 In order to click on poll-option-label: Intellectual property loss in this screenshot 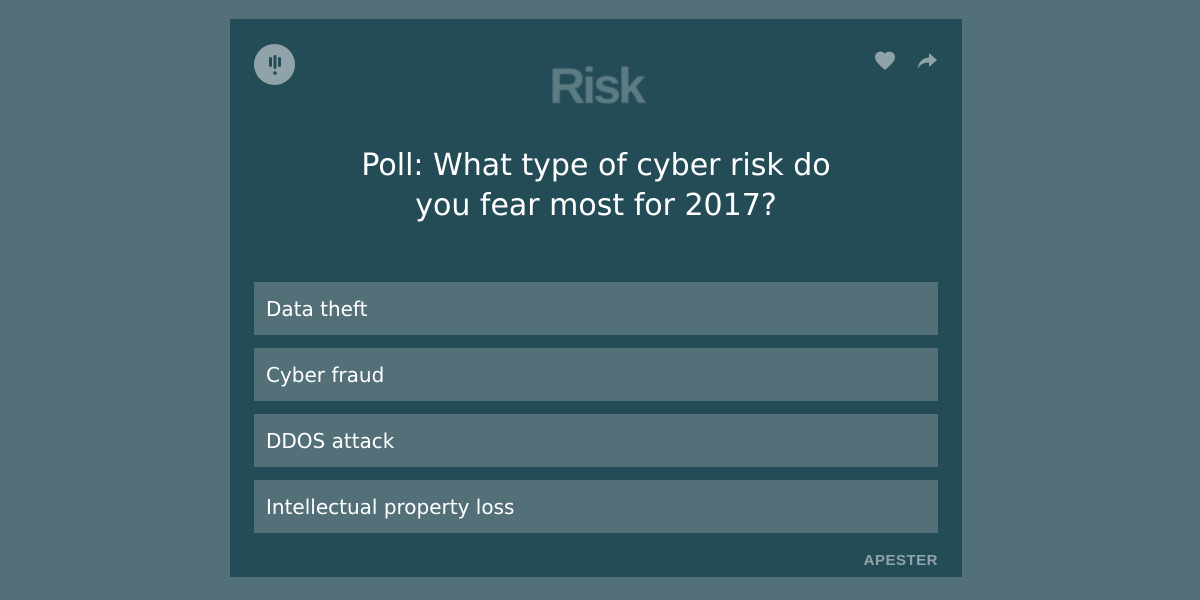, I will do `click(390, 506)`.